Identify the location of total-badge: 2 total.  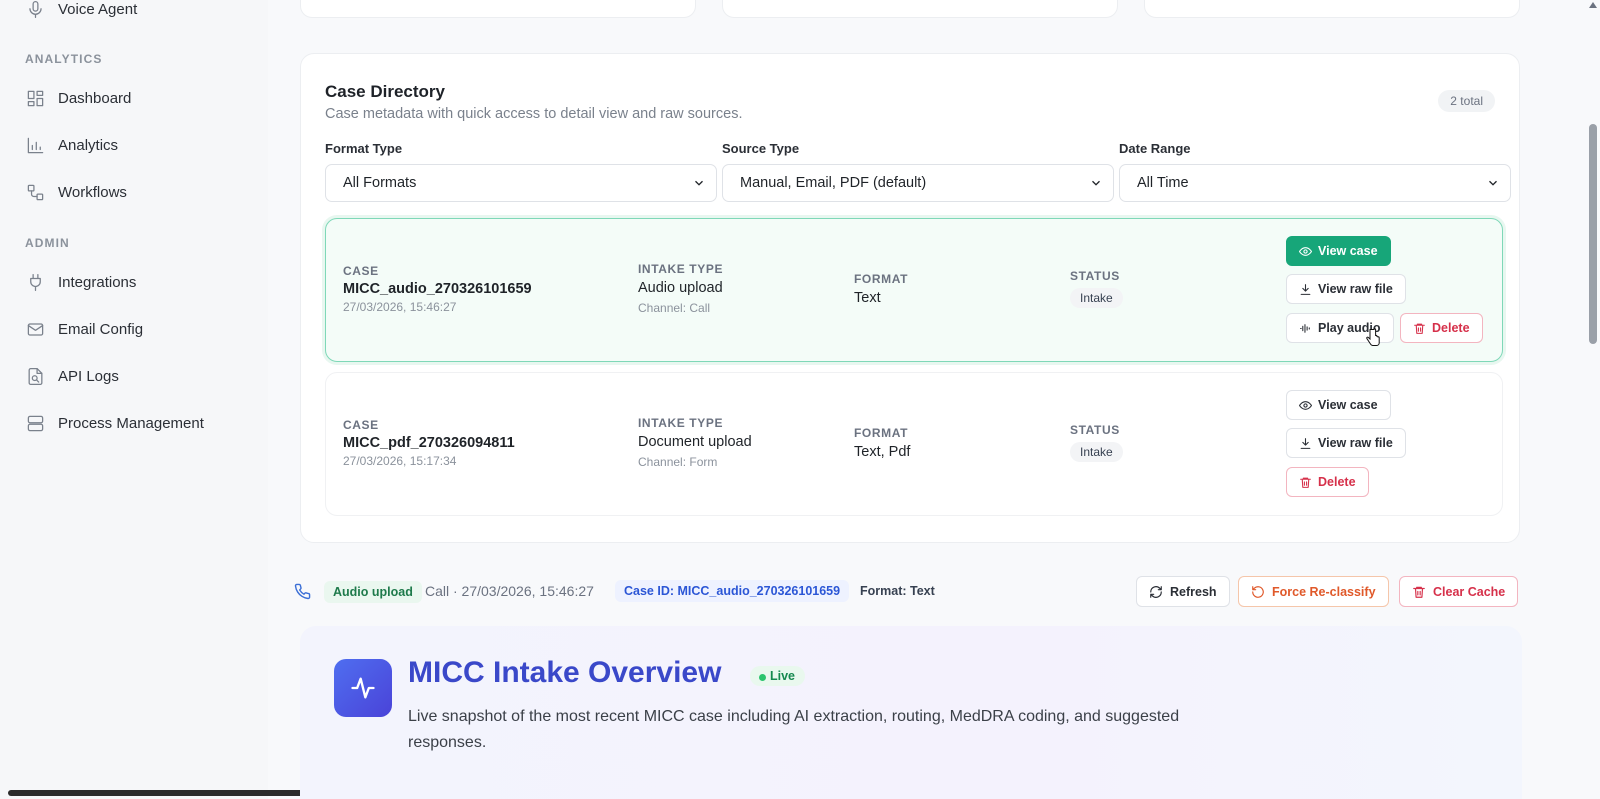
(1466, 101).